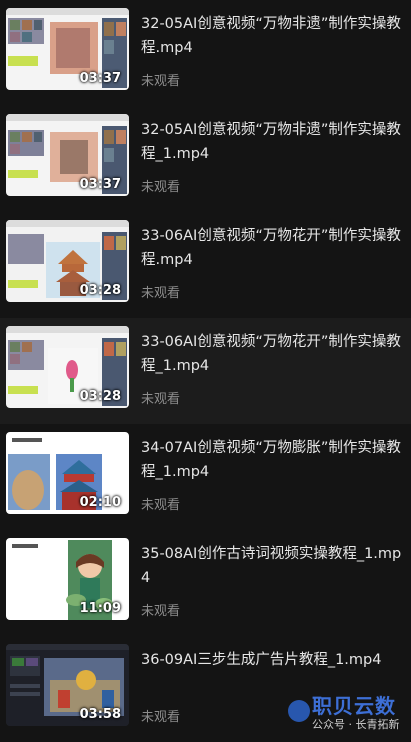 This screenshot has height=742, width=411. I want to click on duration-label: 03:58, so click(100, 714).